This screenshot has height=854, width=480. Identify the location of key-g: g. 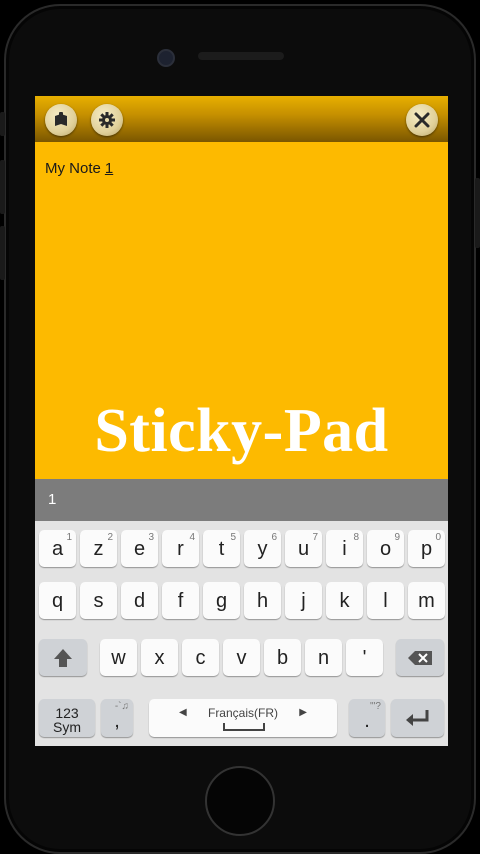
(221, 600).